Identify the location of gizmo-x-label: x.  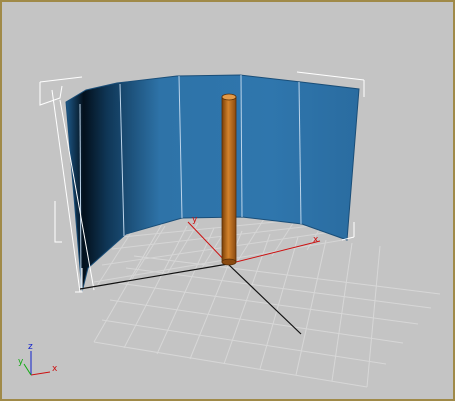
(55, 369).